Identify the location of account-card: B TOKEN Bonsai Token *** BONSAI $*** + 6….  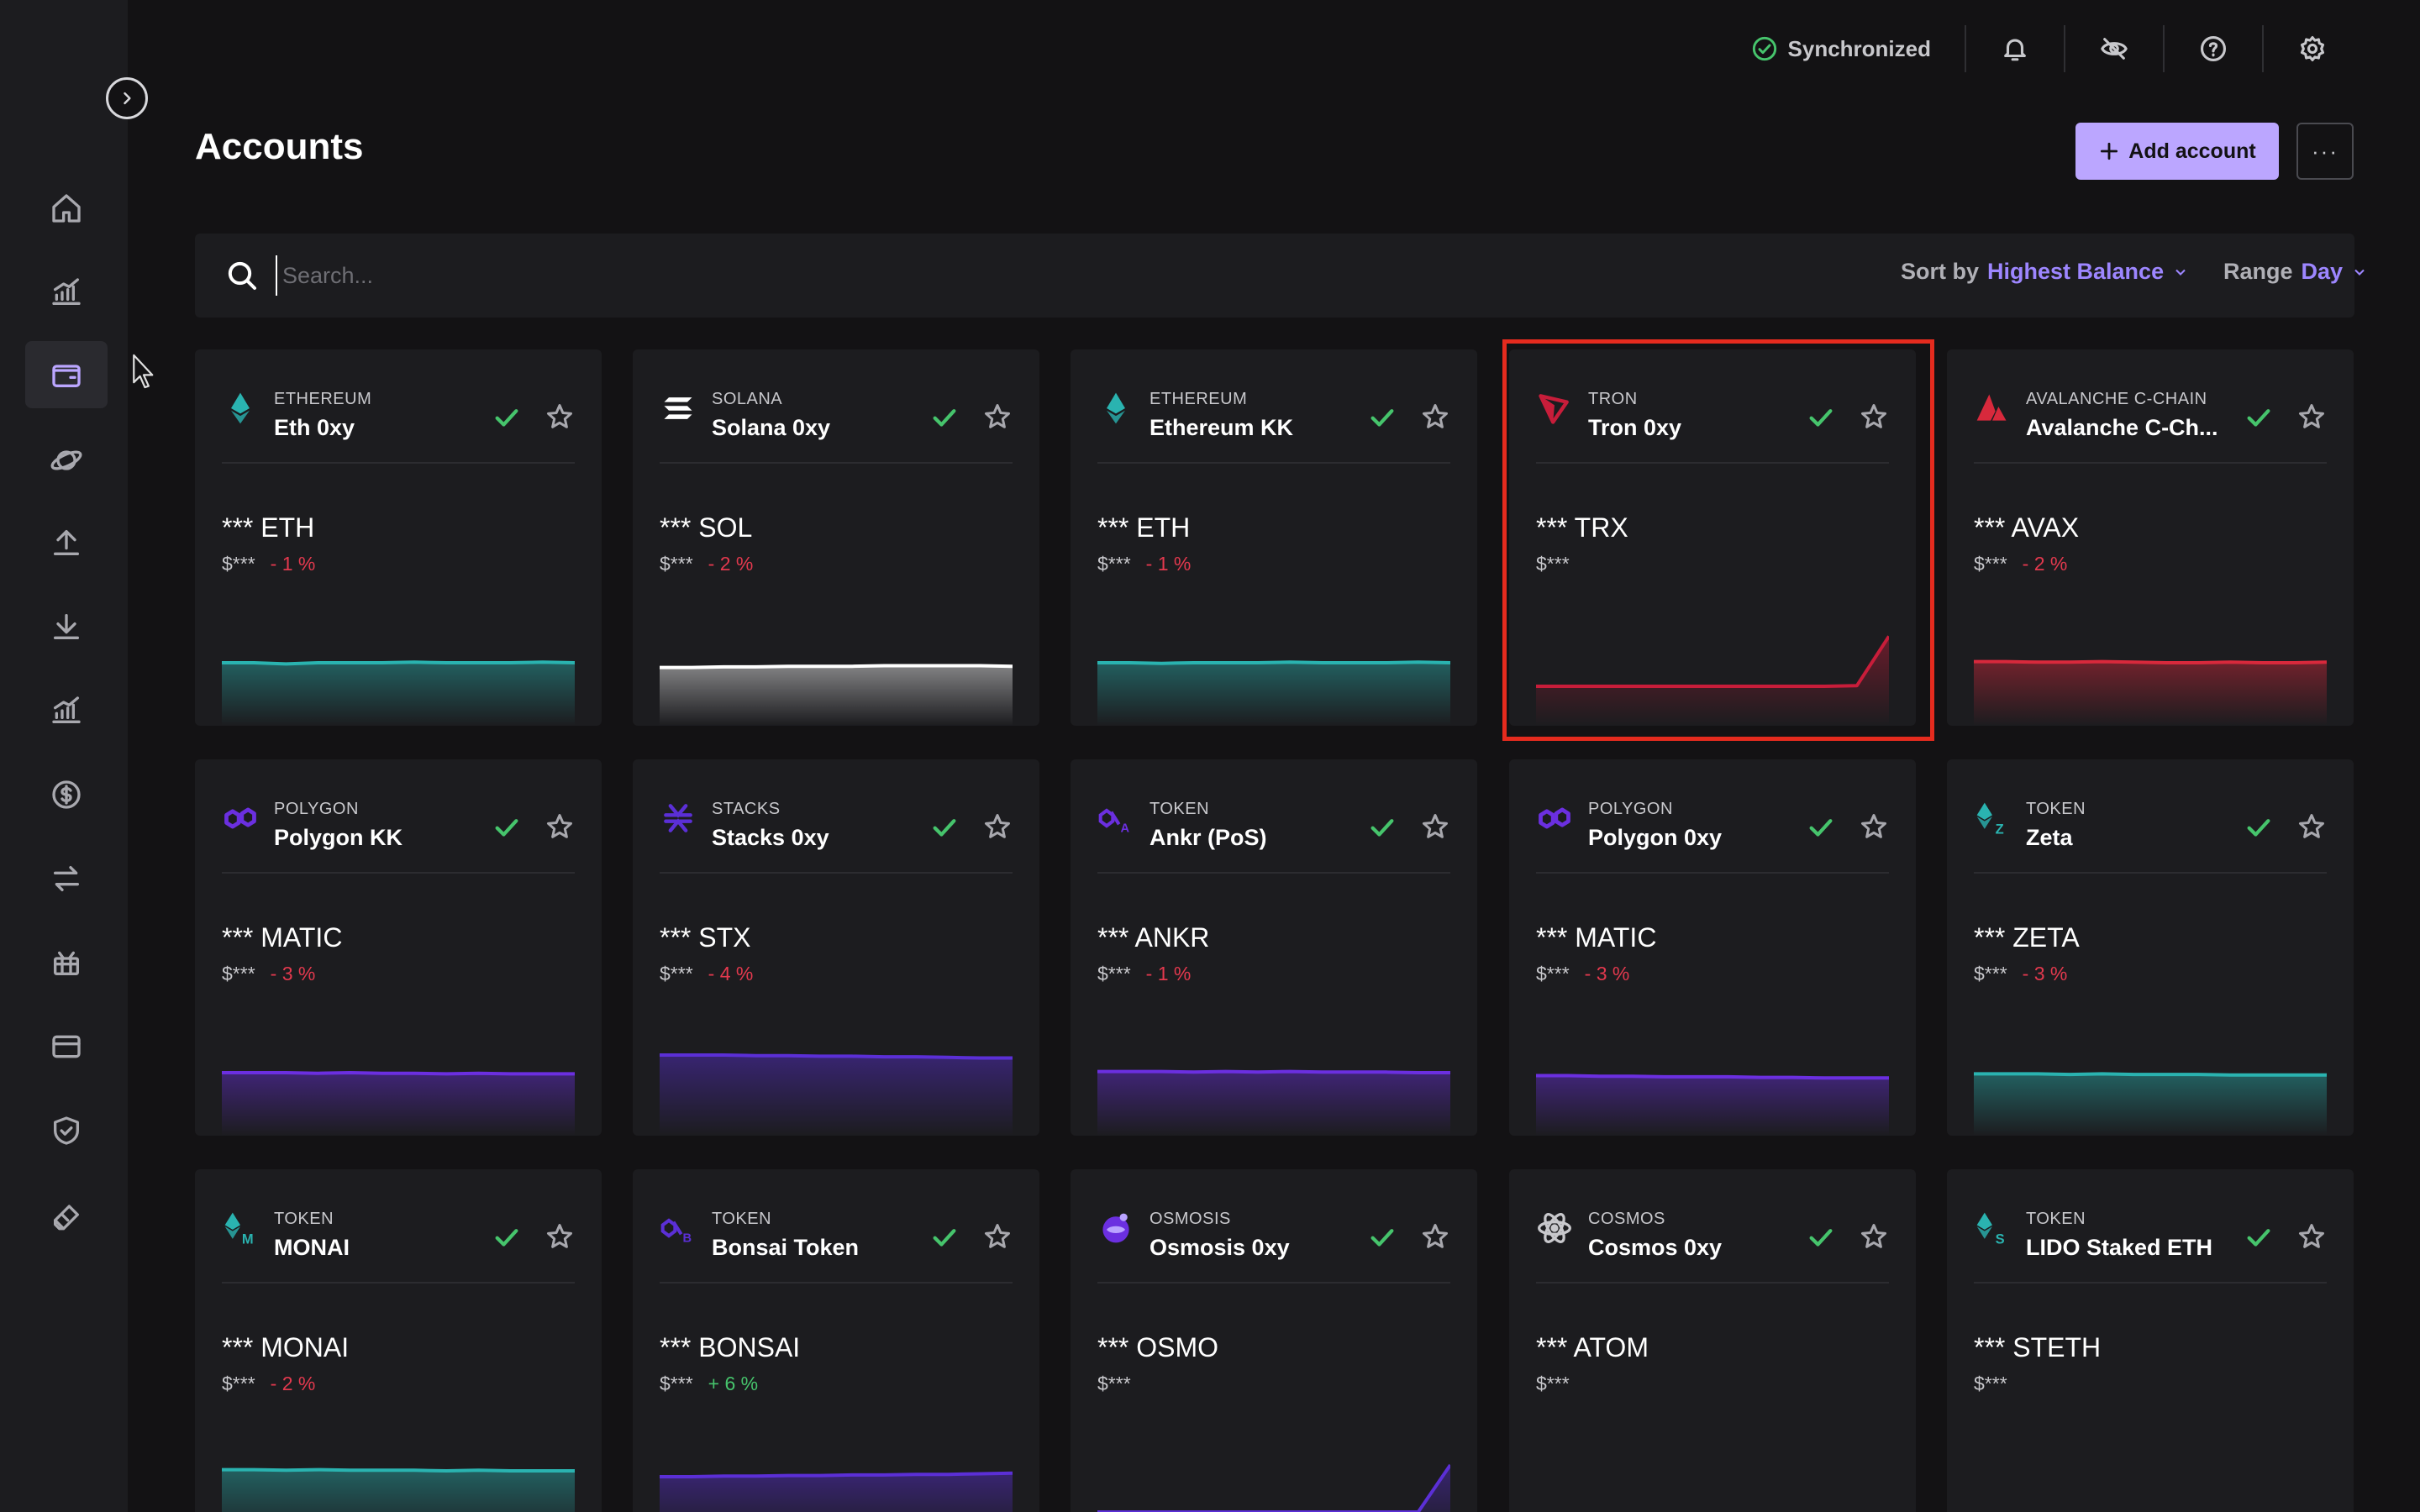
(836, 1340).